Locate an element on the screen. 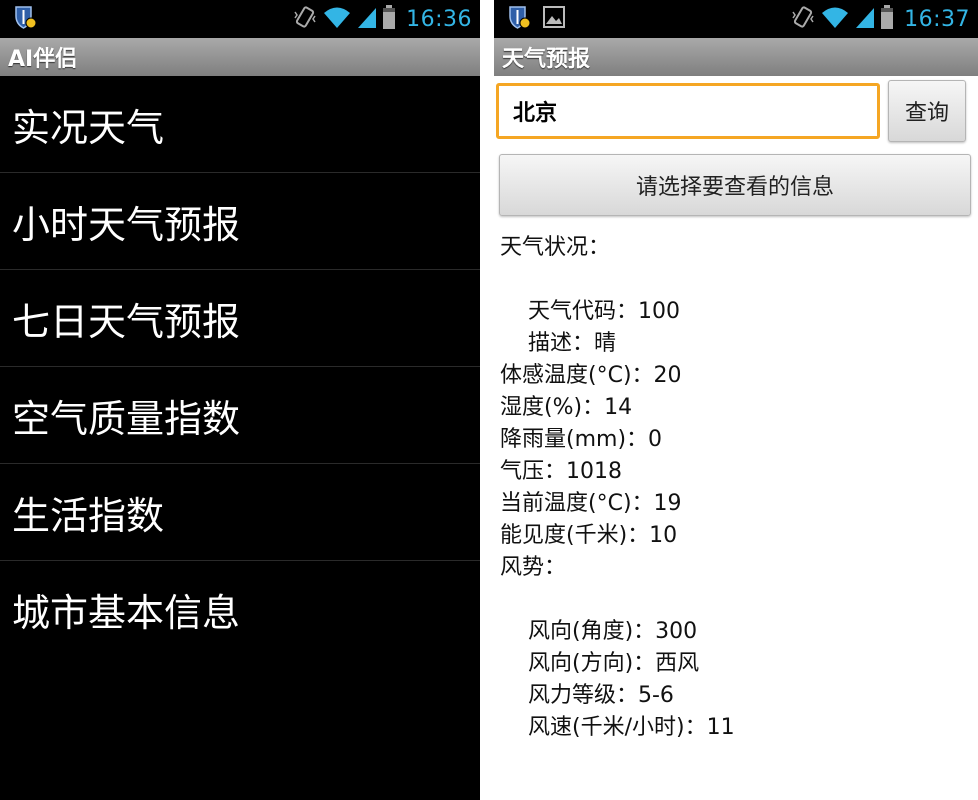 The width and height of the screenshot is (978, 800). pressure: 气压：1018 is located at coordinates (561, 471).